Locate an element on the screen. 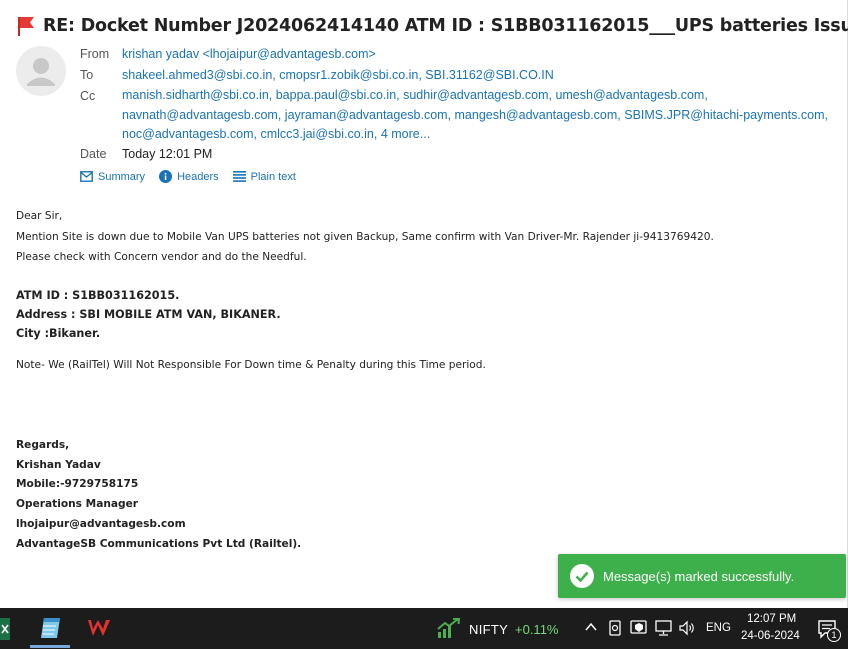 This screenshot has width=848, height=649. network-icon is located at coordinates (664, 628).